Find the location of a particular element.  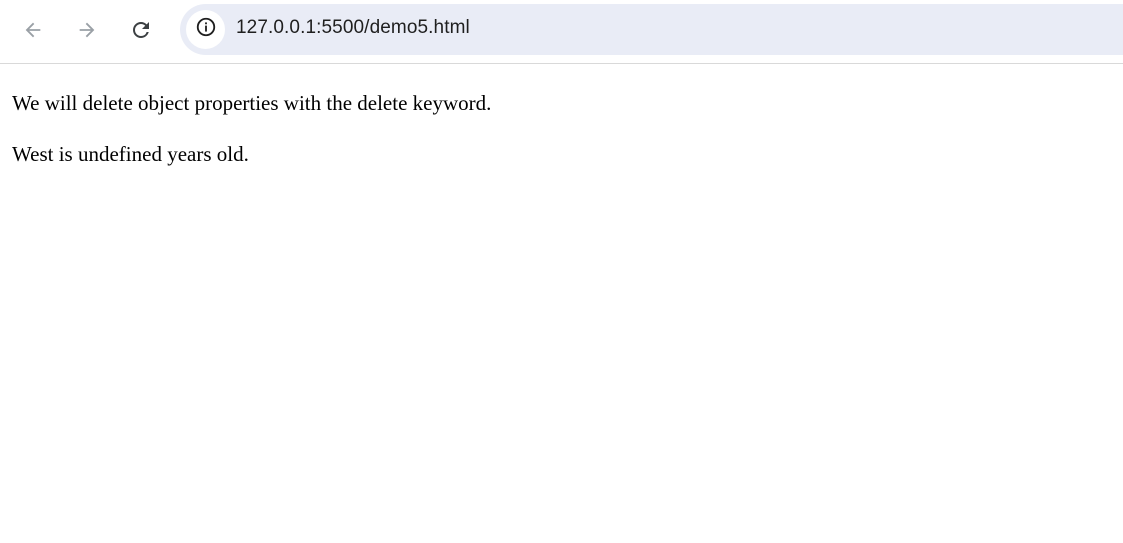

browser-toolbar: 127.0.0.1:5500/demo5.html is located at coordinates (561, 32).